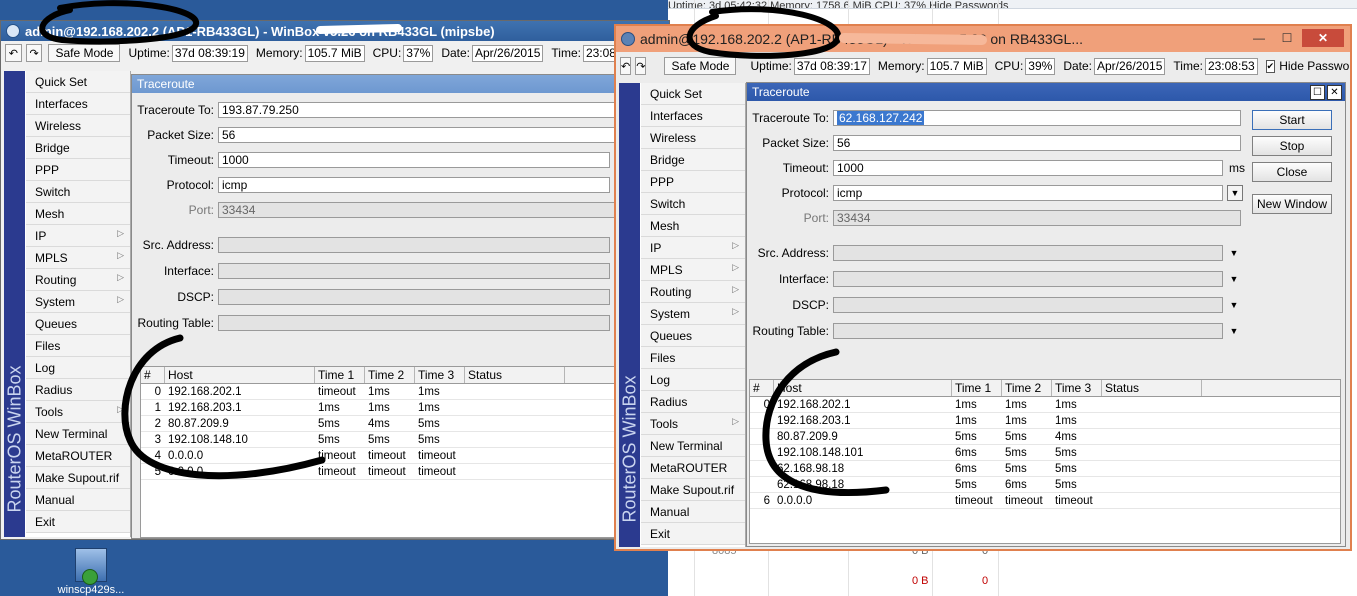 The width and height of the screenshot is (1357, 596). What do you see at coordinates (1045, 469) in the screenshot?
I see `table-row: 62.168.98.18 6ms 5ms 5ms` at bounding box center [1045, 469].